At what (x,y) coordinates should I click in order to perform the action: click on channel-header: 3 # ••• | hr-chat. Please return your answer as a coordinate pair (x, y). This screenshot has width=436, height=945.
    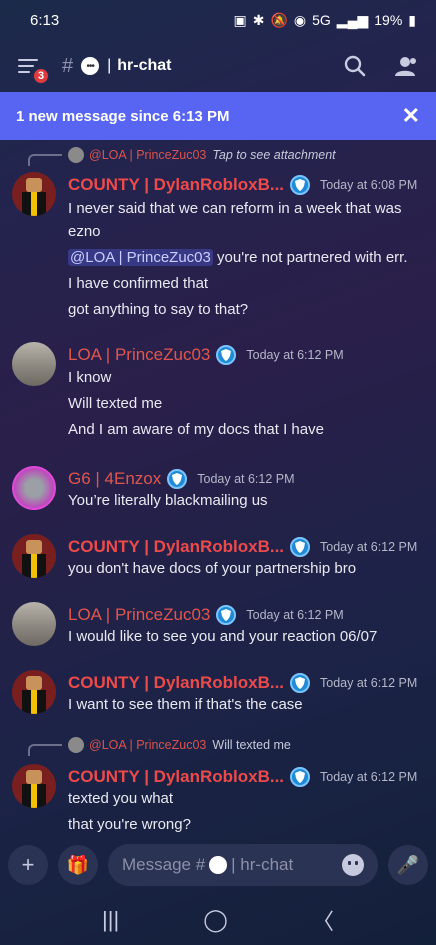
    Looking at the image, I should click on (218, 66).